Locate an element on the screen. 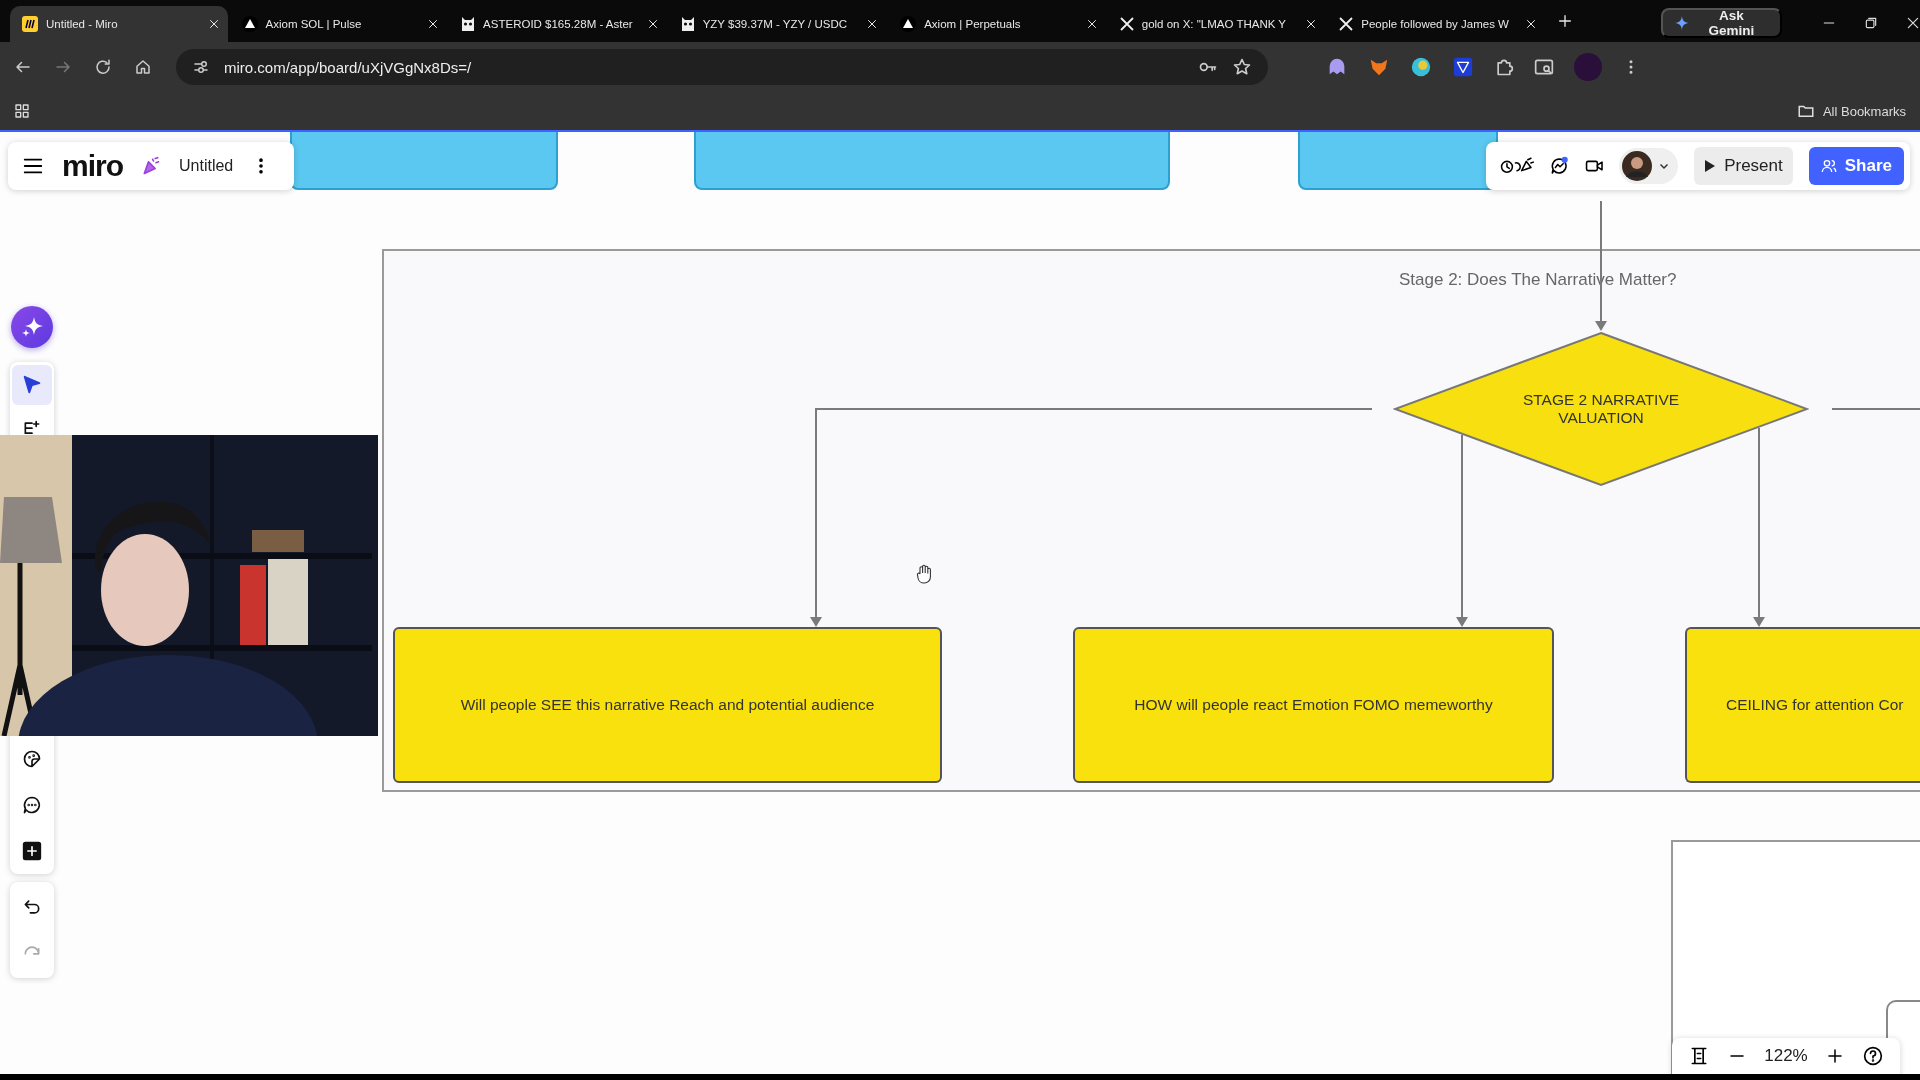  site-settings-icon is located at coordinates (201, 67).